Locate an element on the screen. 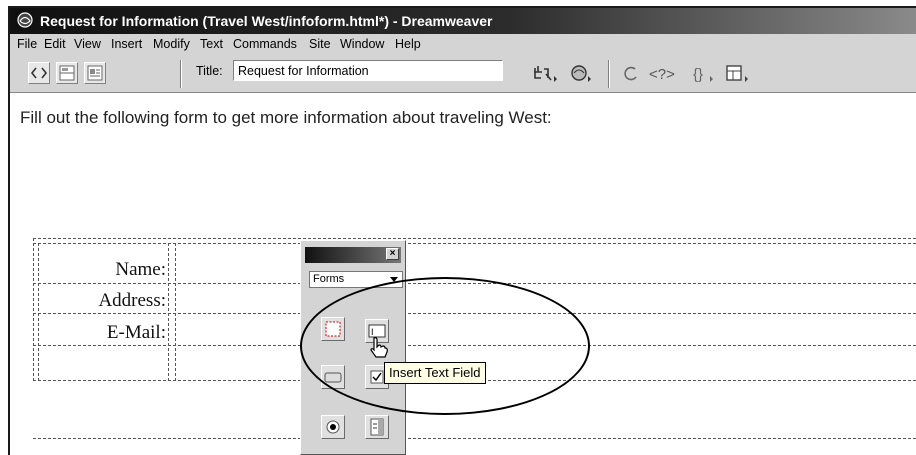 Image resolution: width=916 pixels, height=455 pixels. menu-text: Text is located at coordinates (211, 44).